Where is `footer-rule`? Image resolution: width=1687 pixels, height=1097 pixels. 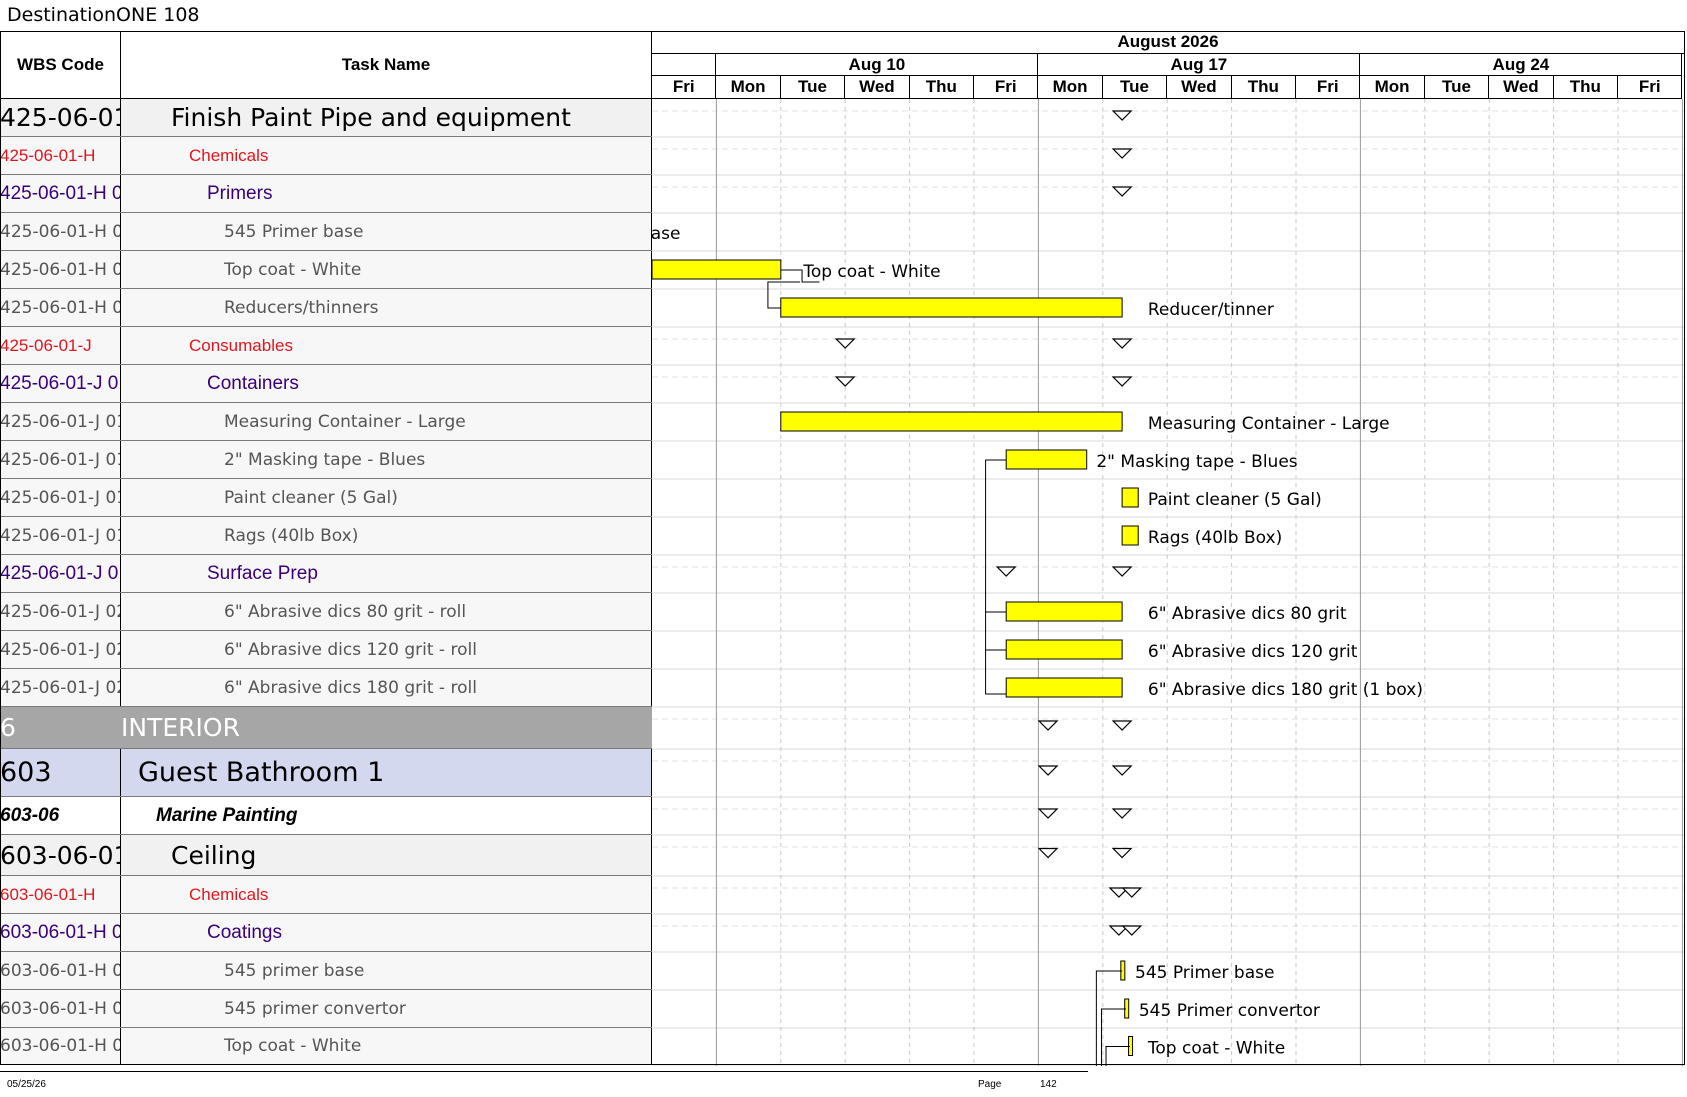
footer-rule is located at coordinates (544, 1071).